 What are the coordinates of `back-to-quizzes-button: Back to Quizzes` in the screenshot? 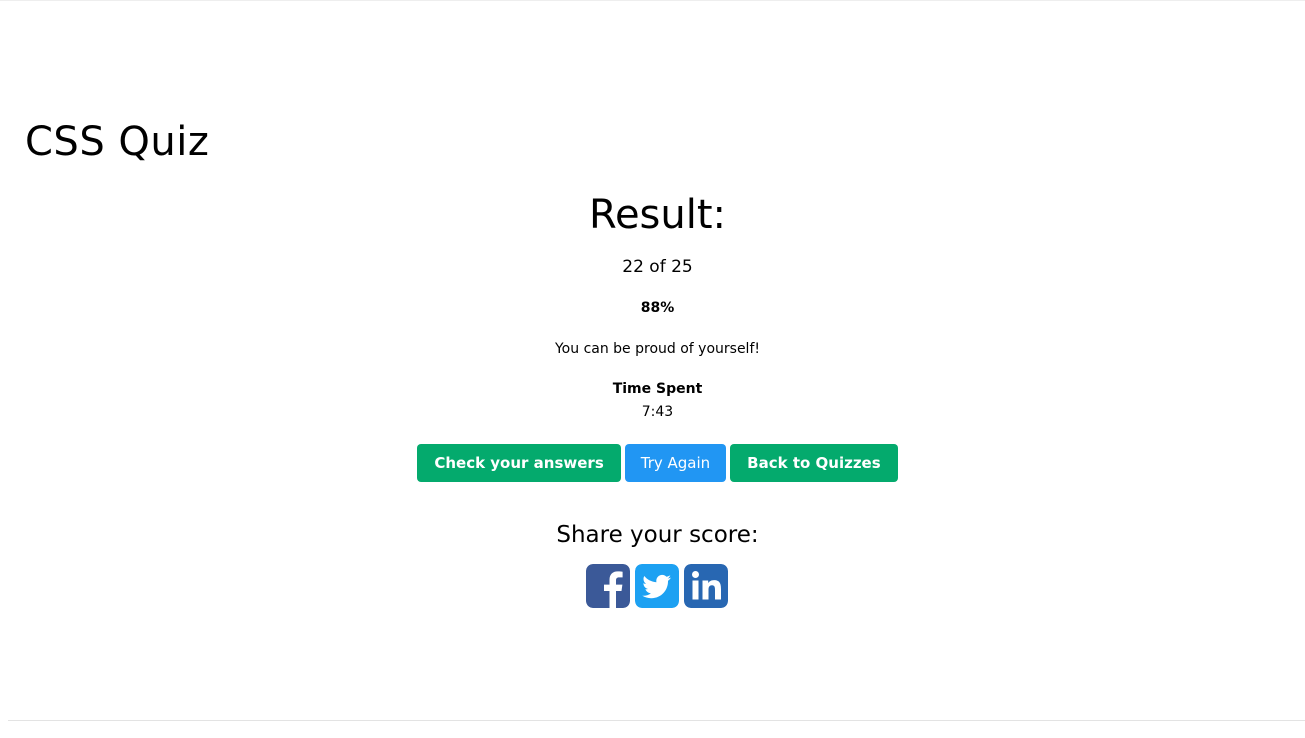 It's located at (814, 463).